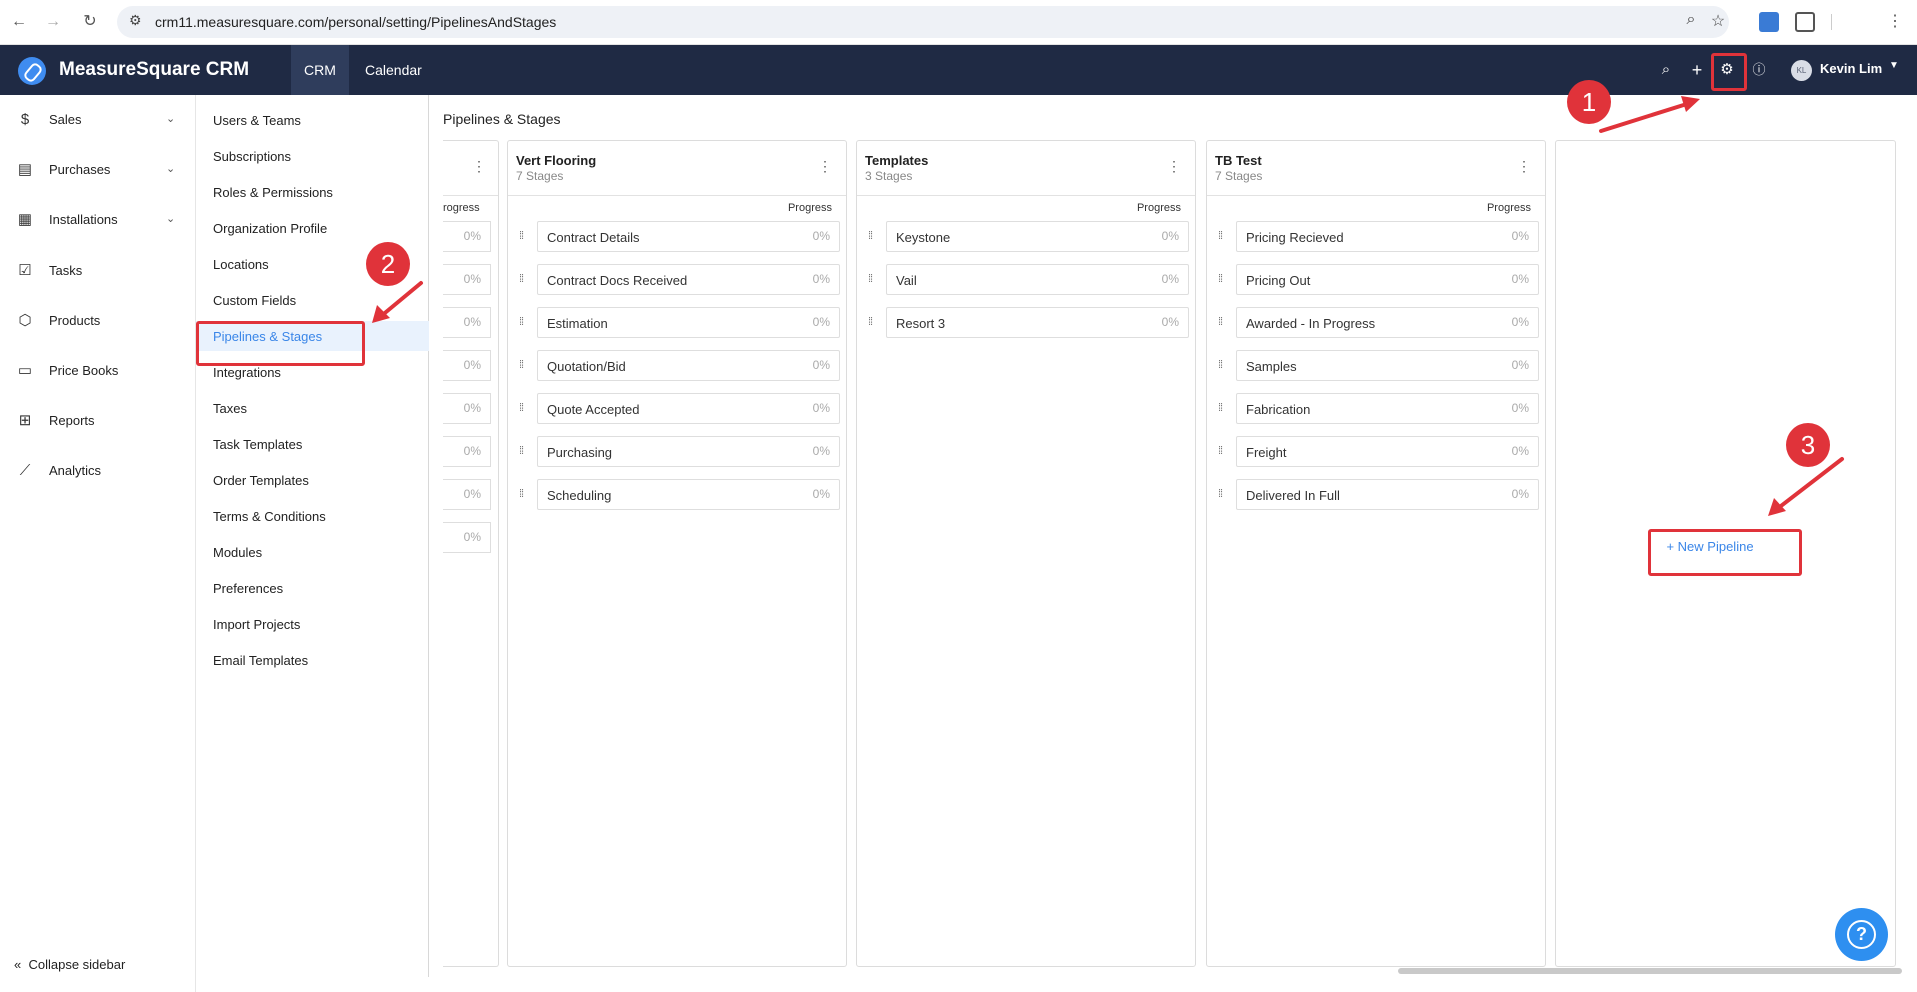 The height and width of the screenshot is (992, 1917). I want to click on sidebar-item-products: ⬡ Products, so click(98, 320).